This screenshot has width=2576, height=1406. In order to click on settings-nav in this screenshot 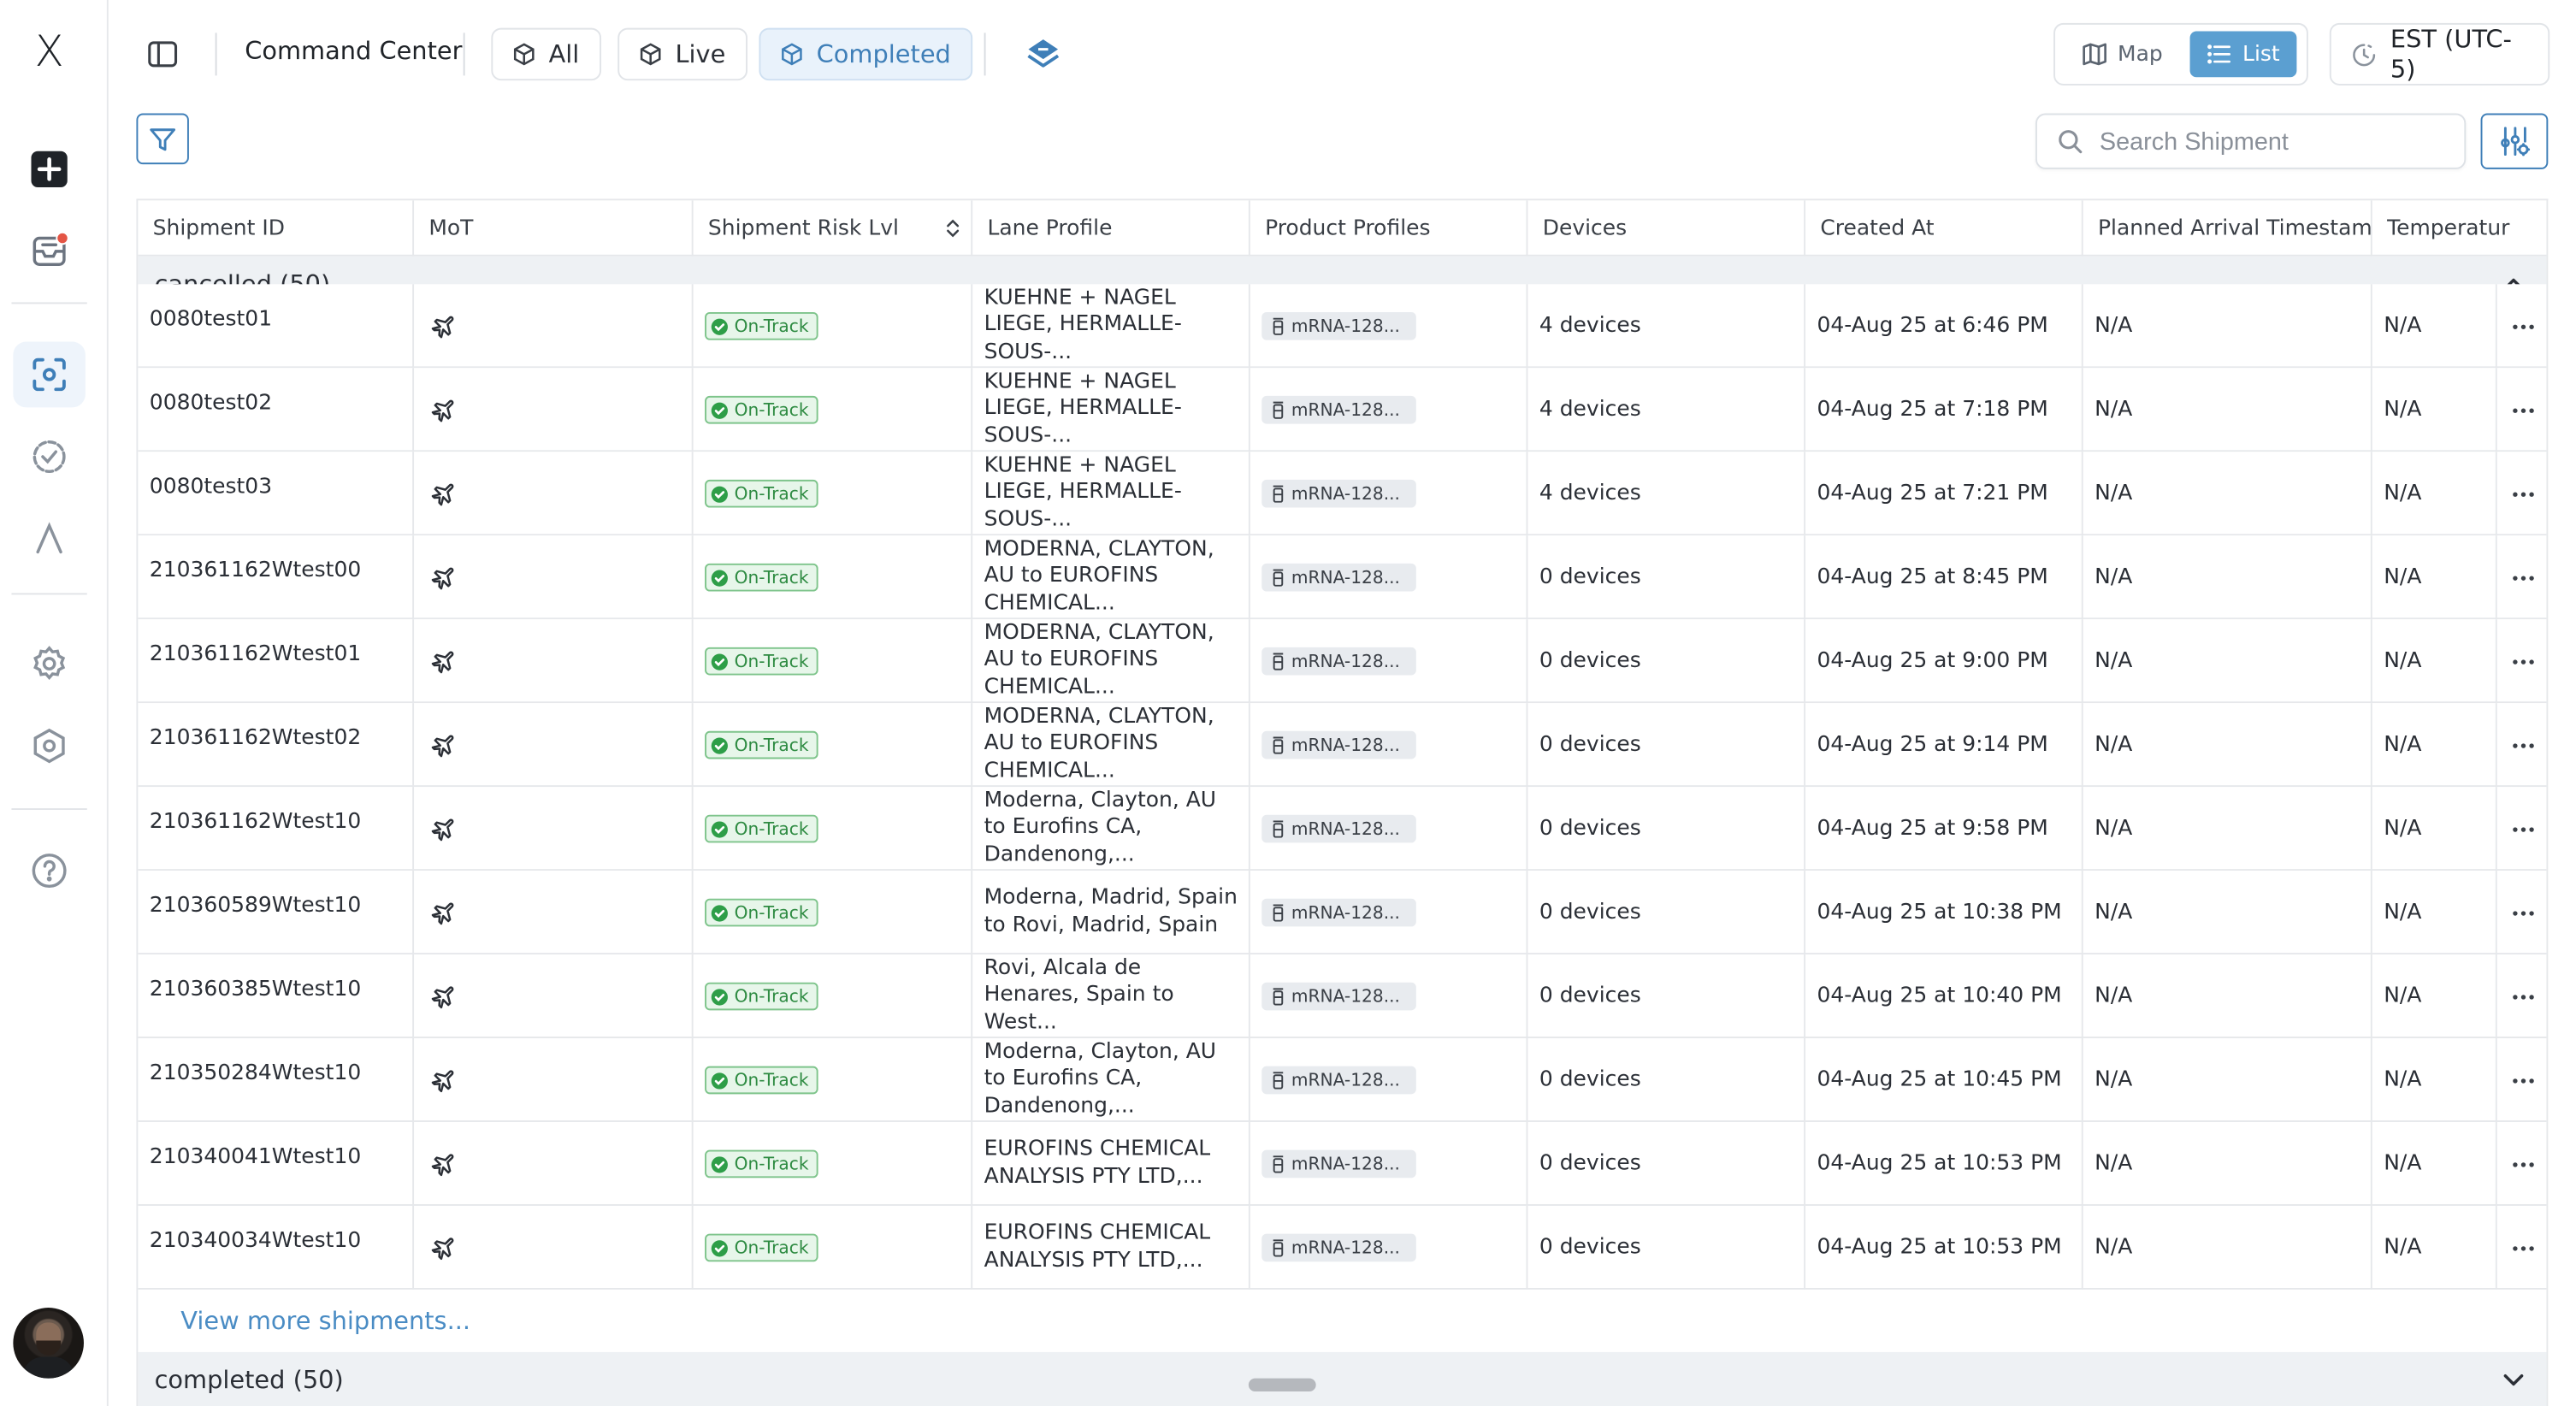, I will do `click(49, 664)`.